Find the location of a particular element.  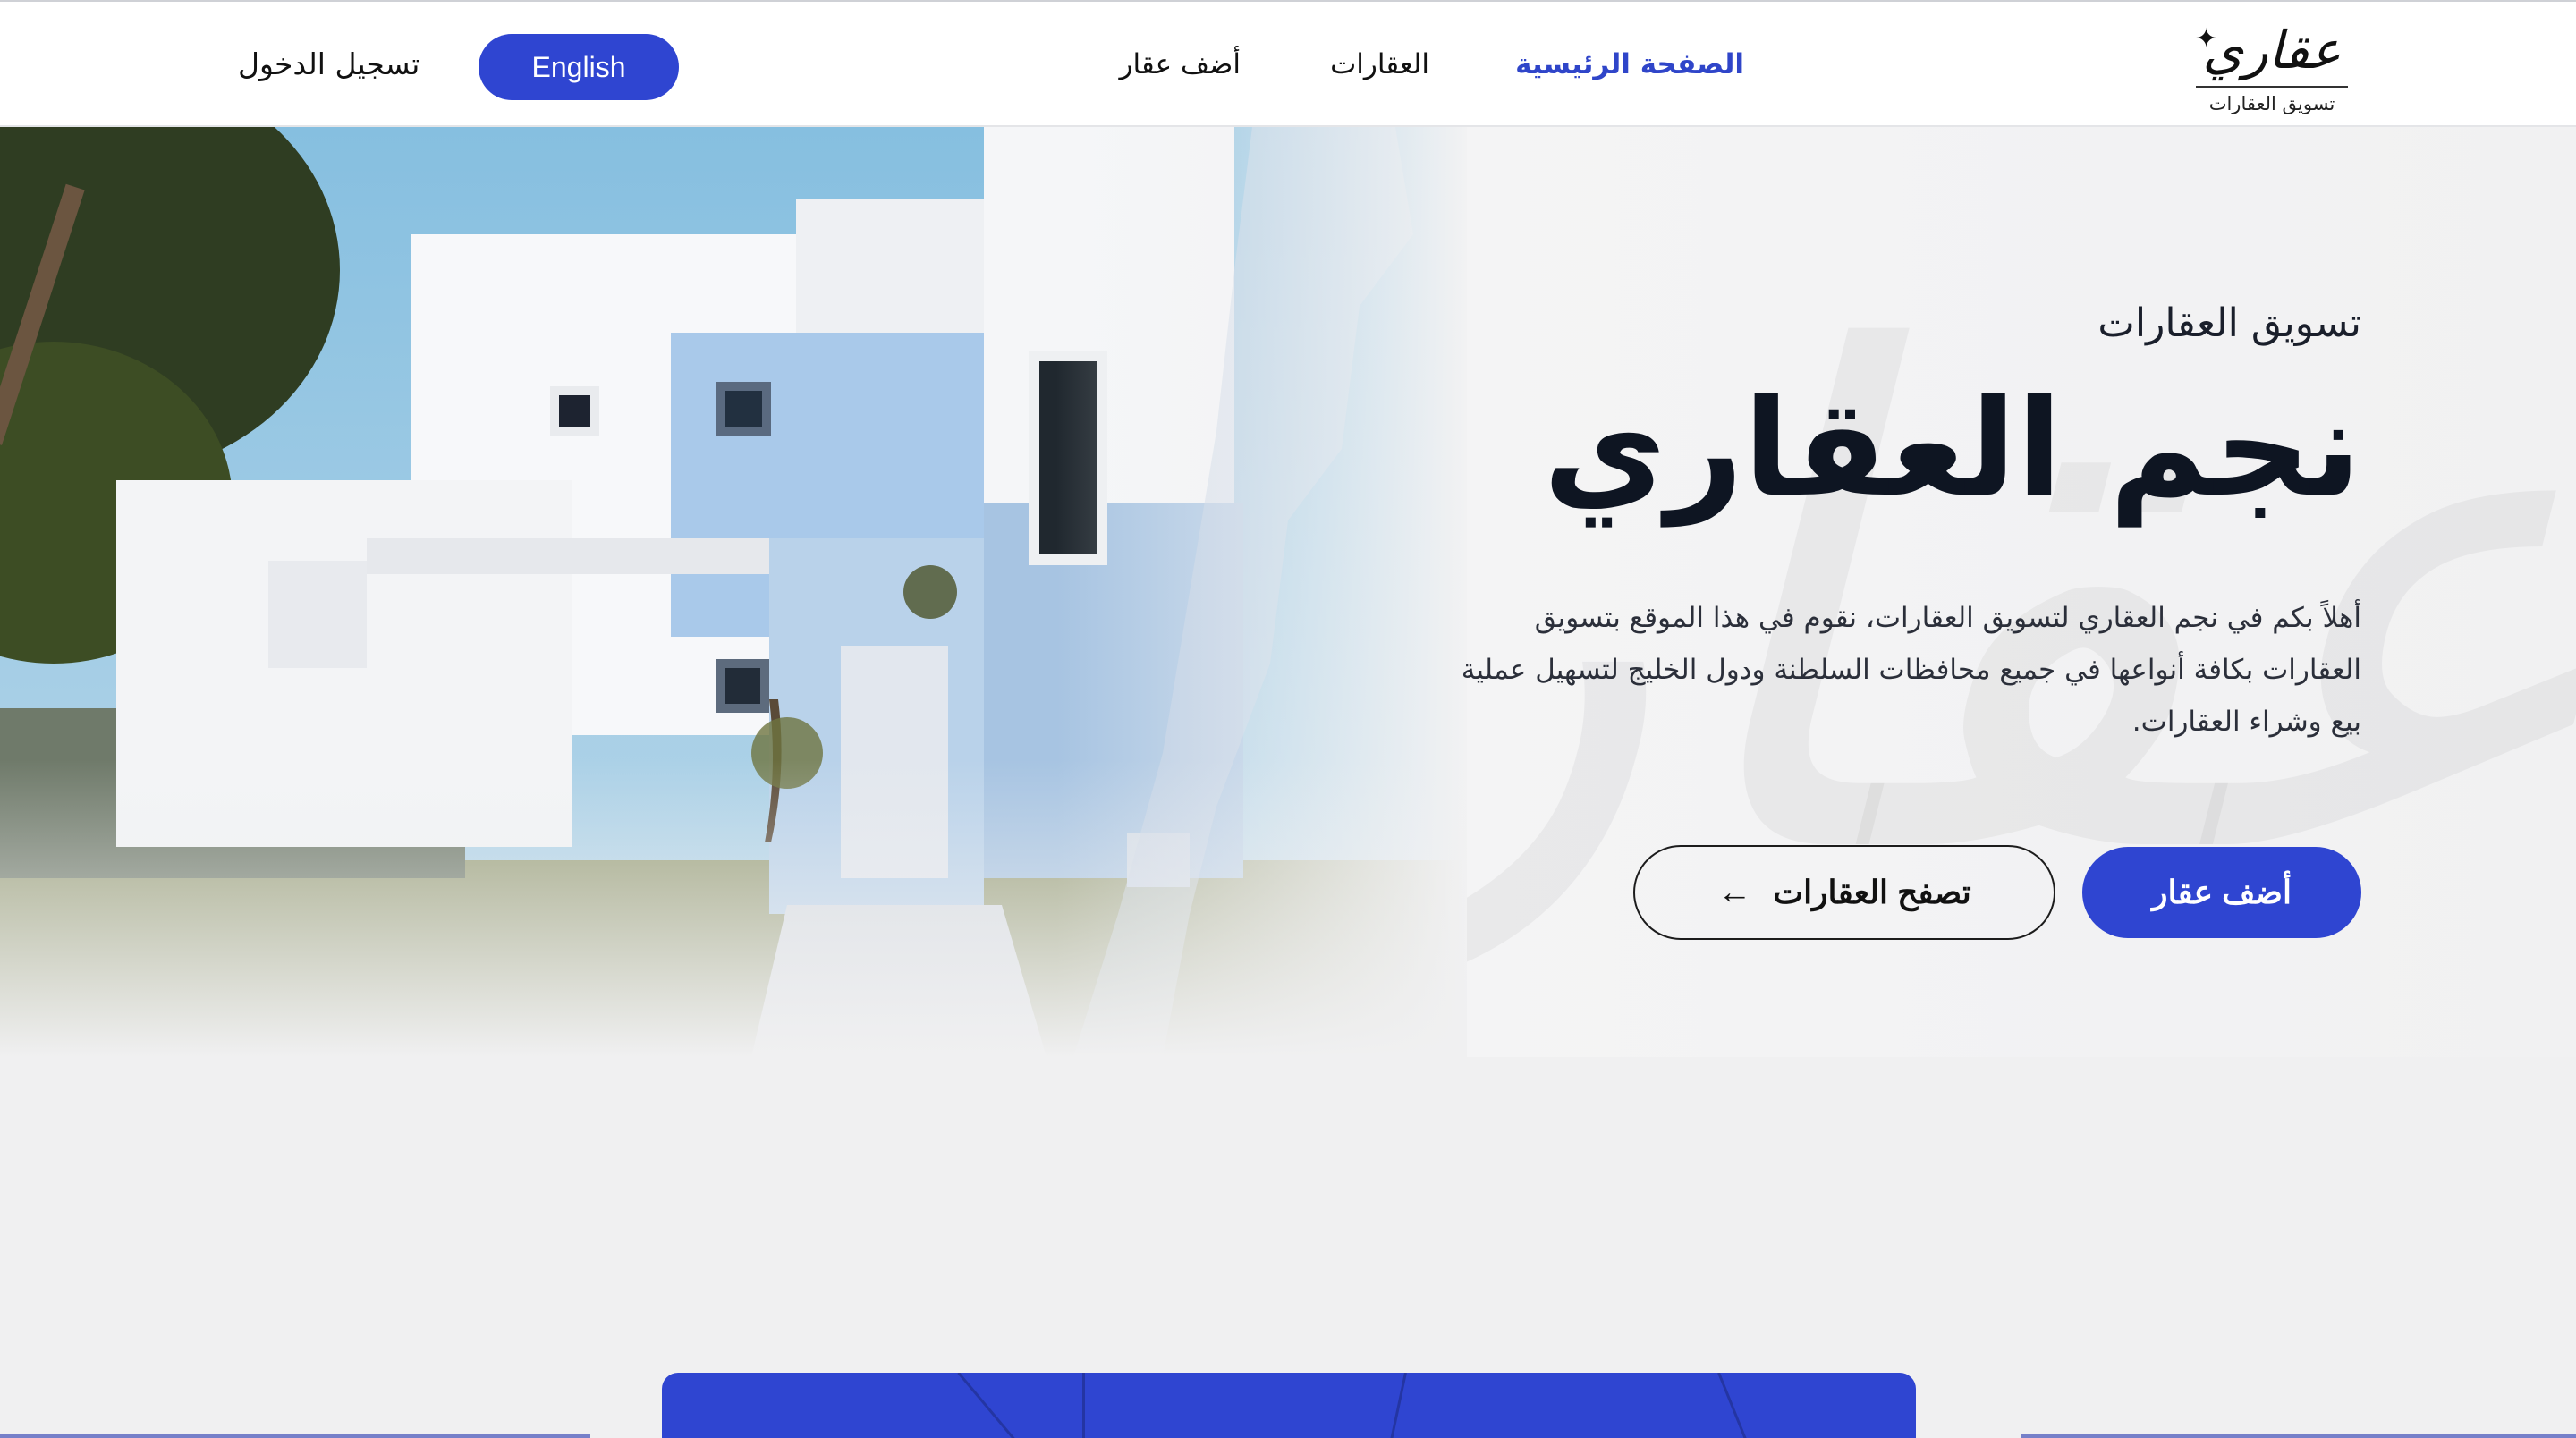

hero-title: نجم العقاري is located at coordinates (1952, 449).